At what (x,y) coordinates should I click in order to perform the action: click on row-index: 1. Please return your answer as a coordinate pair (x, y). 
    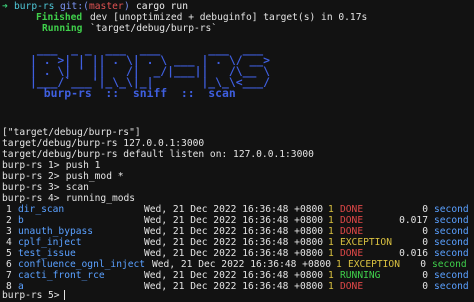
    Looking at the image, I should click on (9, 209).